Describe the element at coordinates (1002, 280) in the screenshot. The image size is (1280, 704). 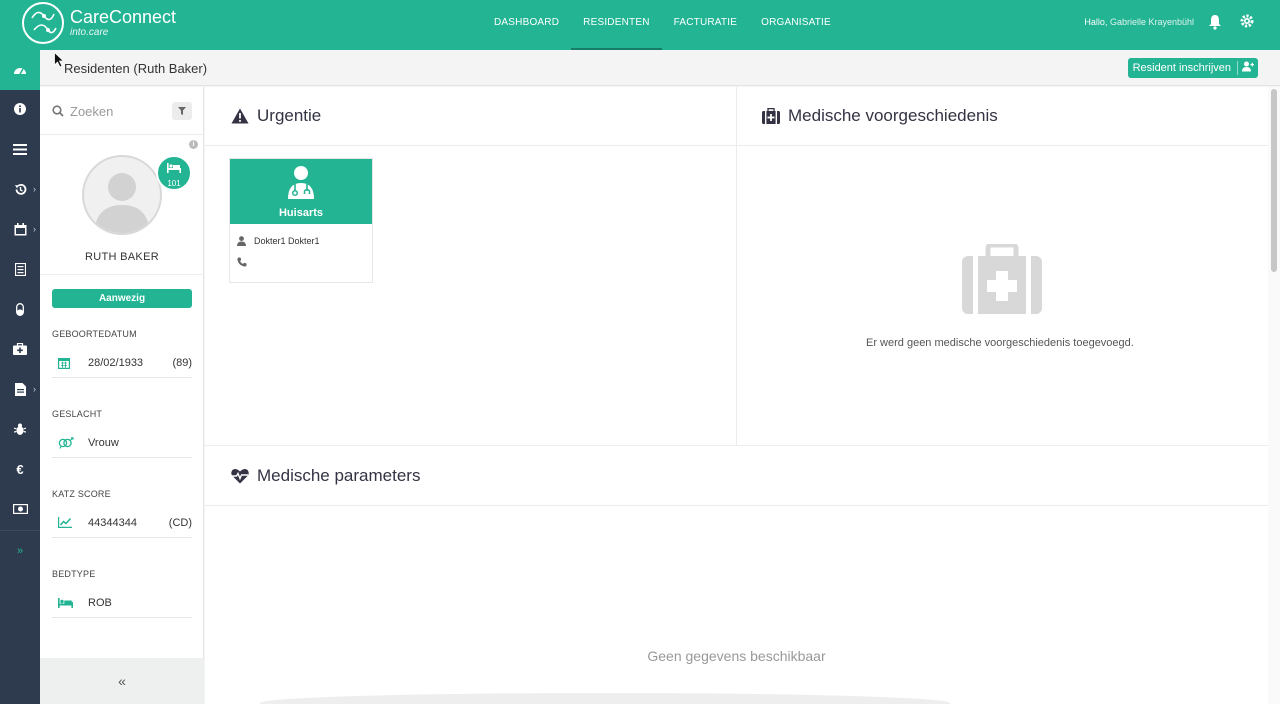
I see `empty-medical-kit-icon` at that location.